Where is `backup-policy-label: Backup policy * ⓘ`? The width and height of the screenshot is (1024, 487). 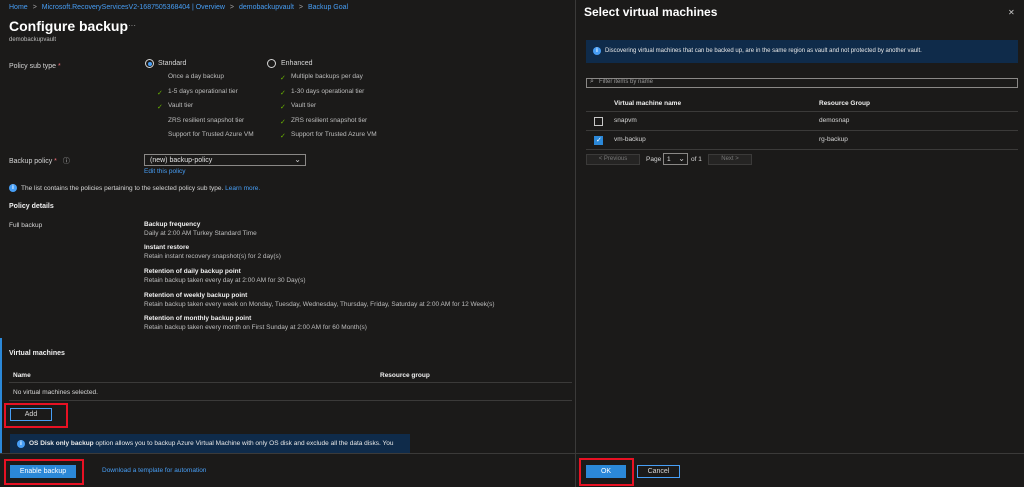 backup-policy-label: Backup policy * ⓘ is located at coordinates (39, 161).